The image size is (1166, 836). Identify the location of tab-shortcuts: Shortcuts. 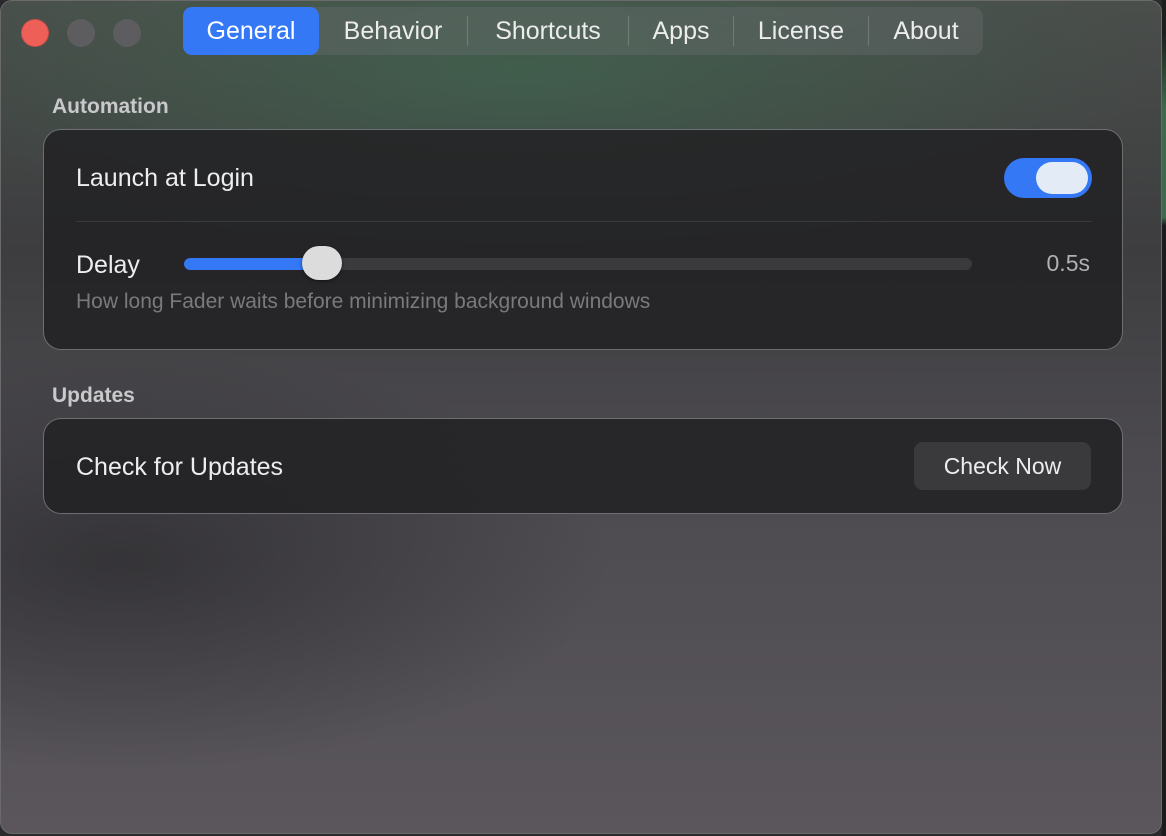
(548, 31).